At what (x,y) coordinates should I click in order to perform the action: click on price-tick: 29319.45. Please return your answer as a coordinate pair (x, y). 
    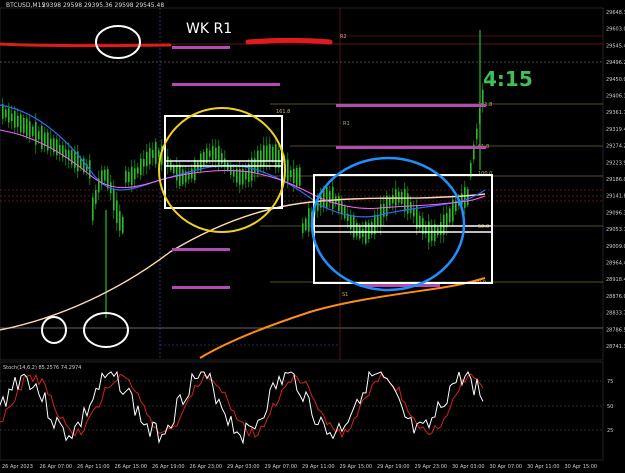
    Looking at the image, I should click on (615, 130).